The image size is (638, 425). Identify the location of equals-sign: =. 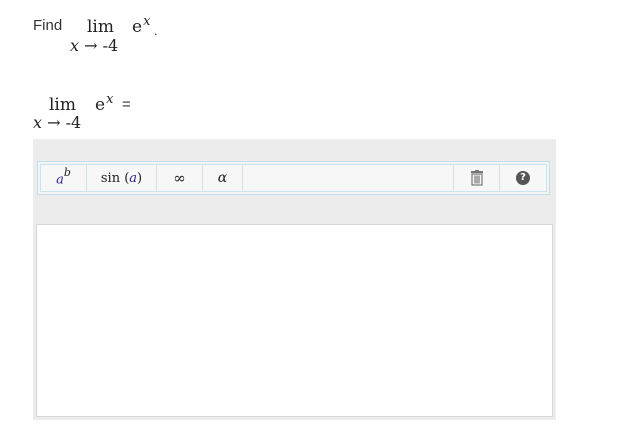
(126, 104).